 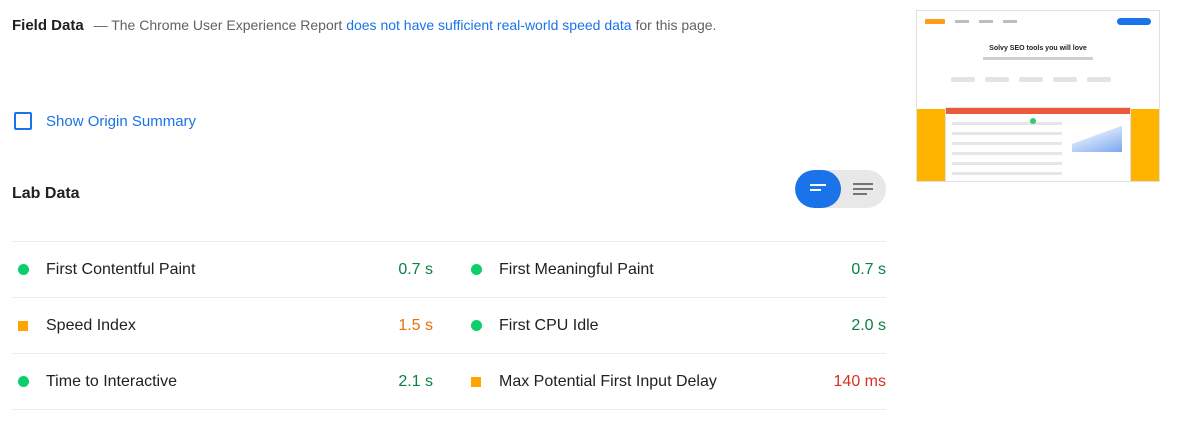 I want to click on metric-first-cpu-idle: First CPU Idle 2.0 s, so click(x=667, y=325).